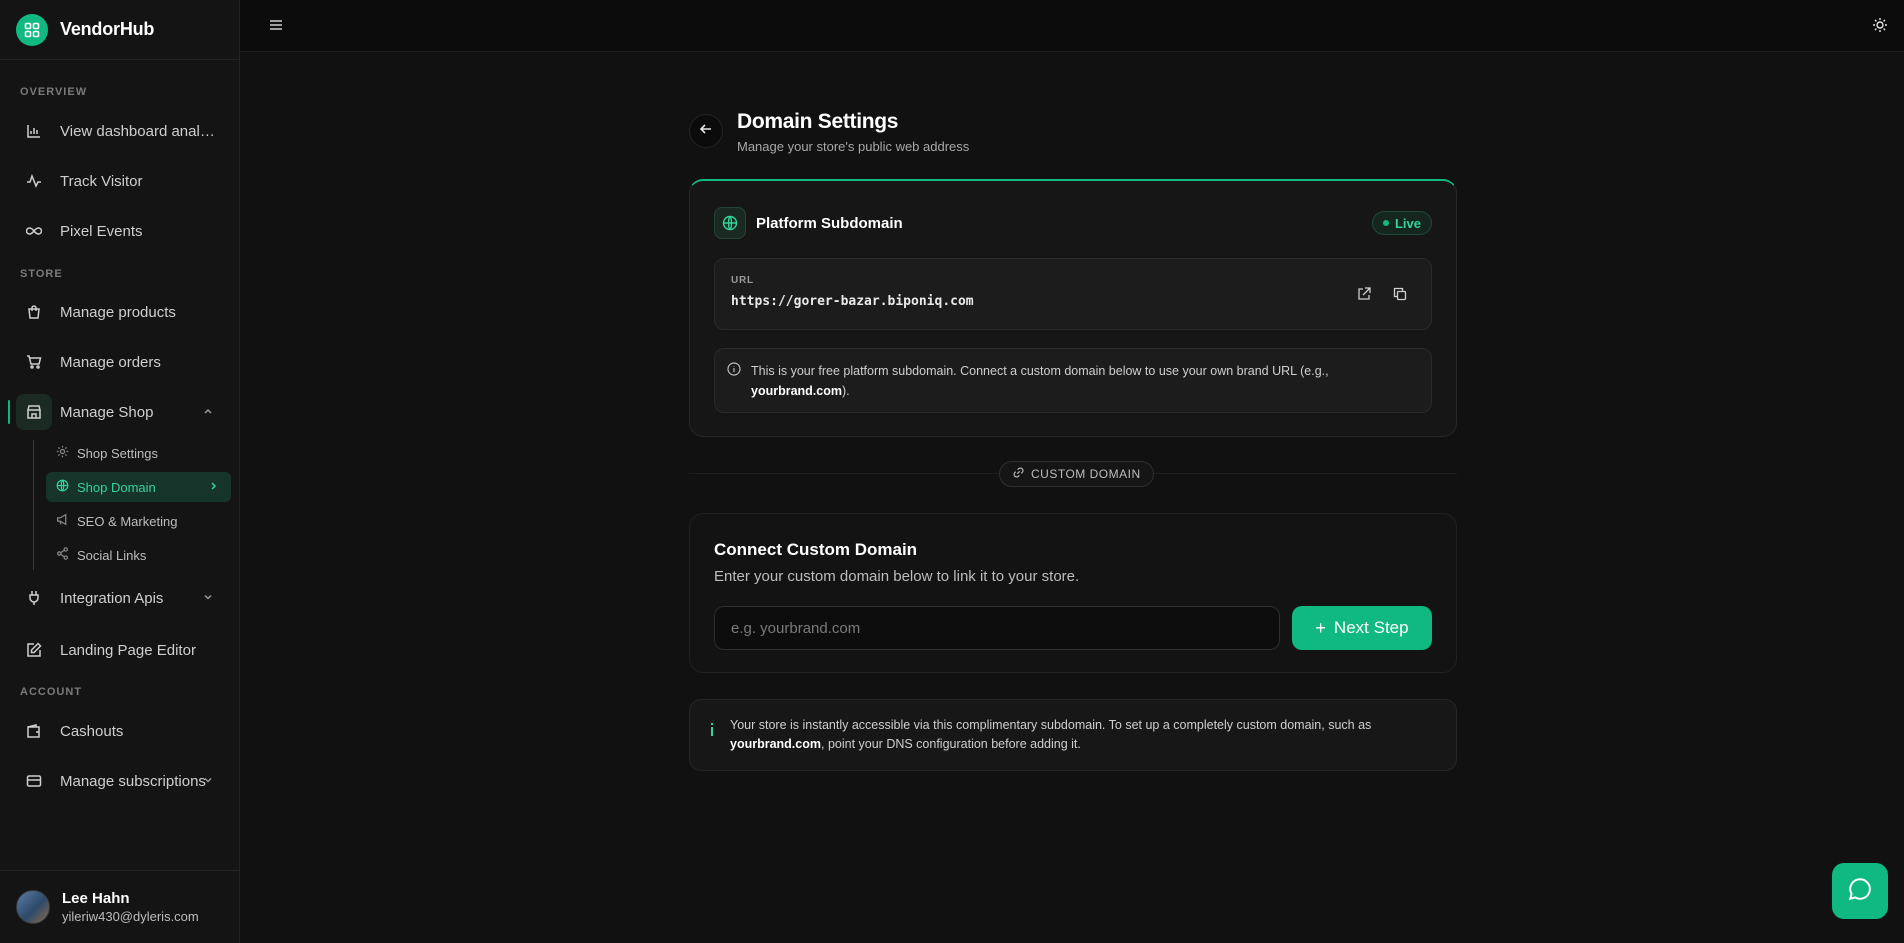 The image size is (1904, 943). What do you see at coordinates (62, 521) in the screenshot?
I see `megaphone-icon` at bounding box center [62, 521].